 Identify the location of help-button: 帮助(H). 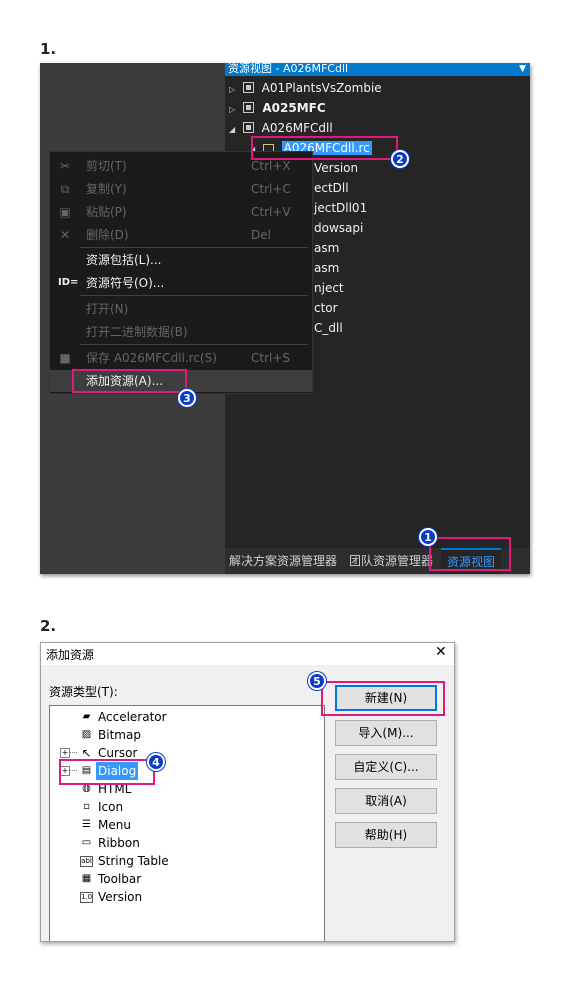
(386, 835).